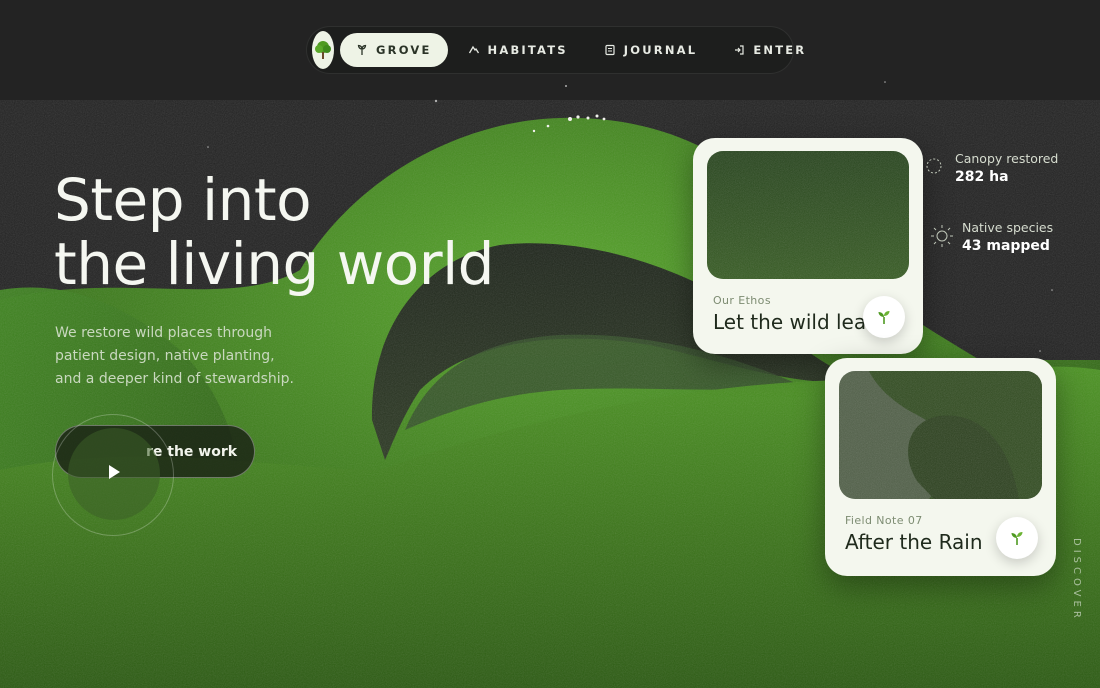 The width and height of the screenshot is (1100, 688). Describe the element at coordinates (1007, 158) in the screenshot. I see `stat-label: Canopy restored` at that location.